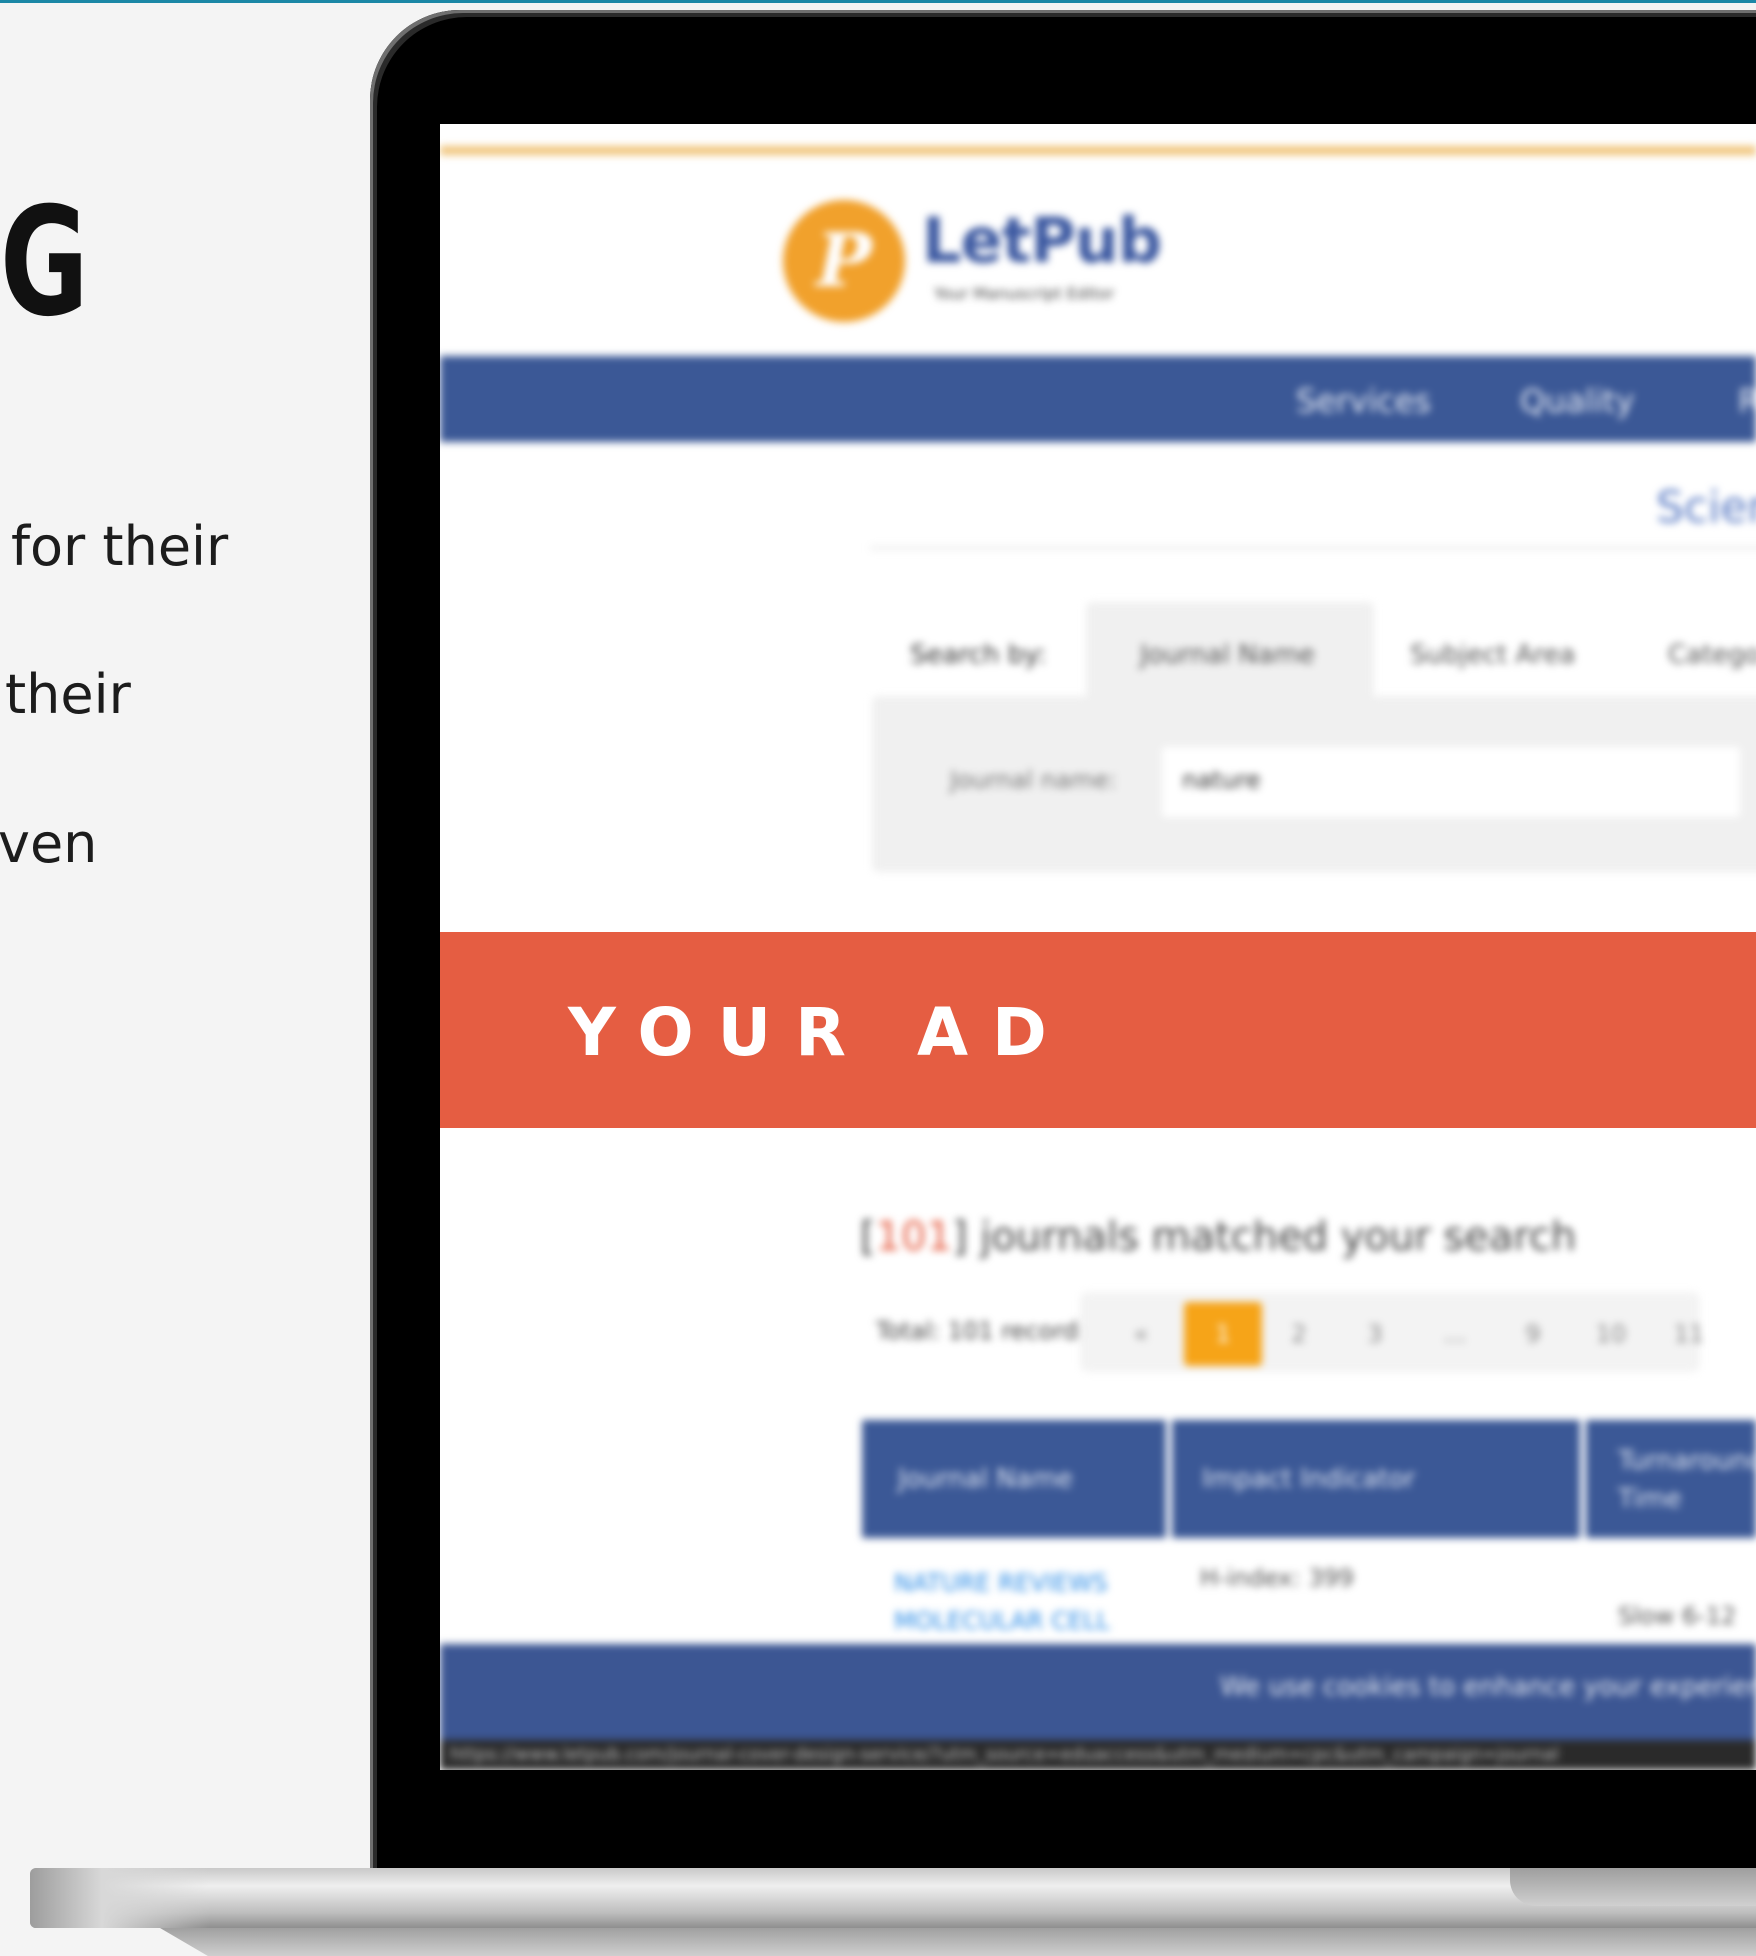 This screenshot has width=1756, height=1956. I want to click on copy-line-1: for their, so click(120, 546).